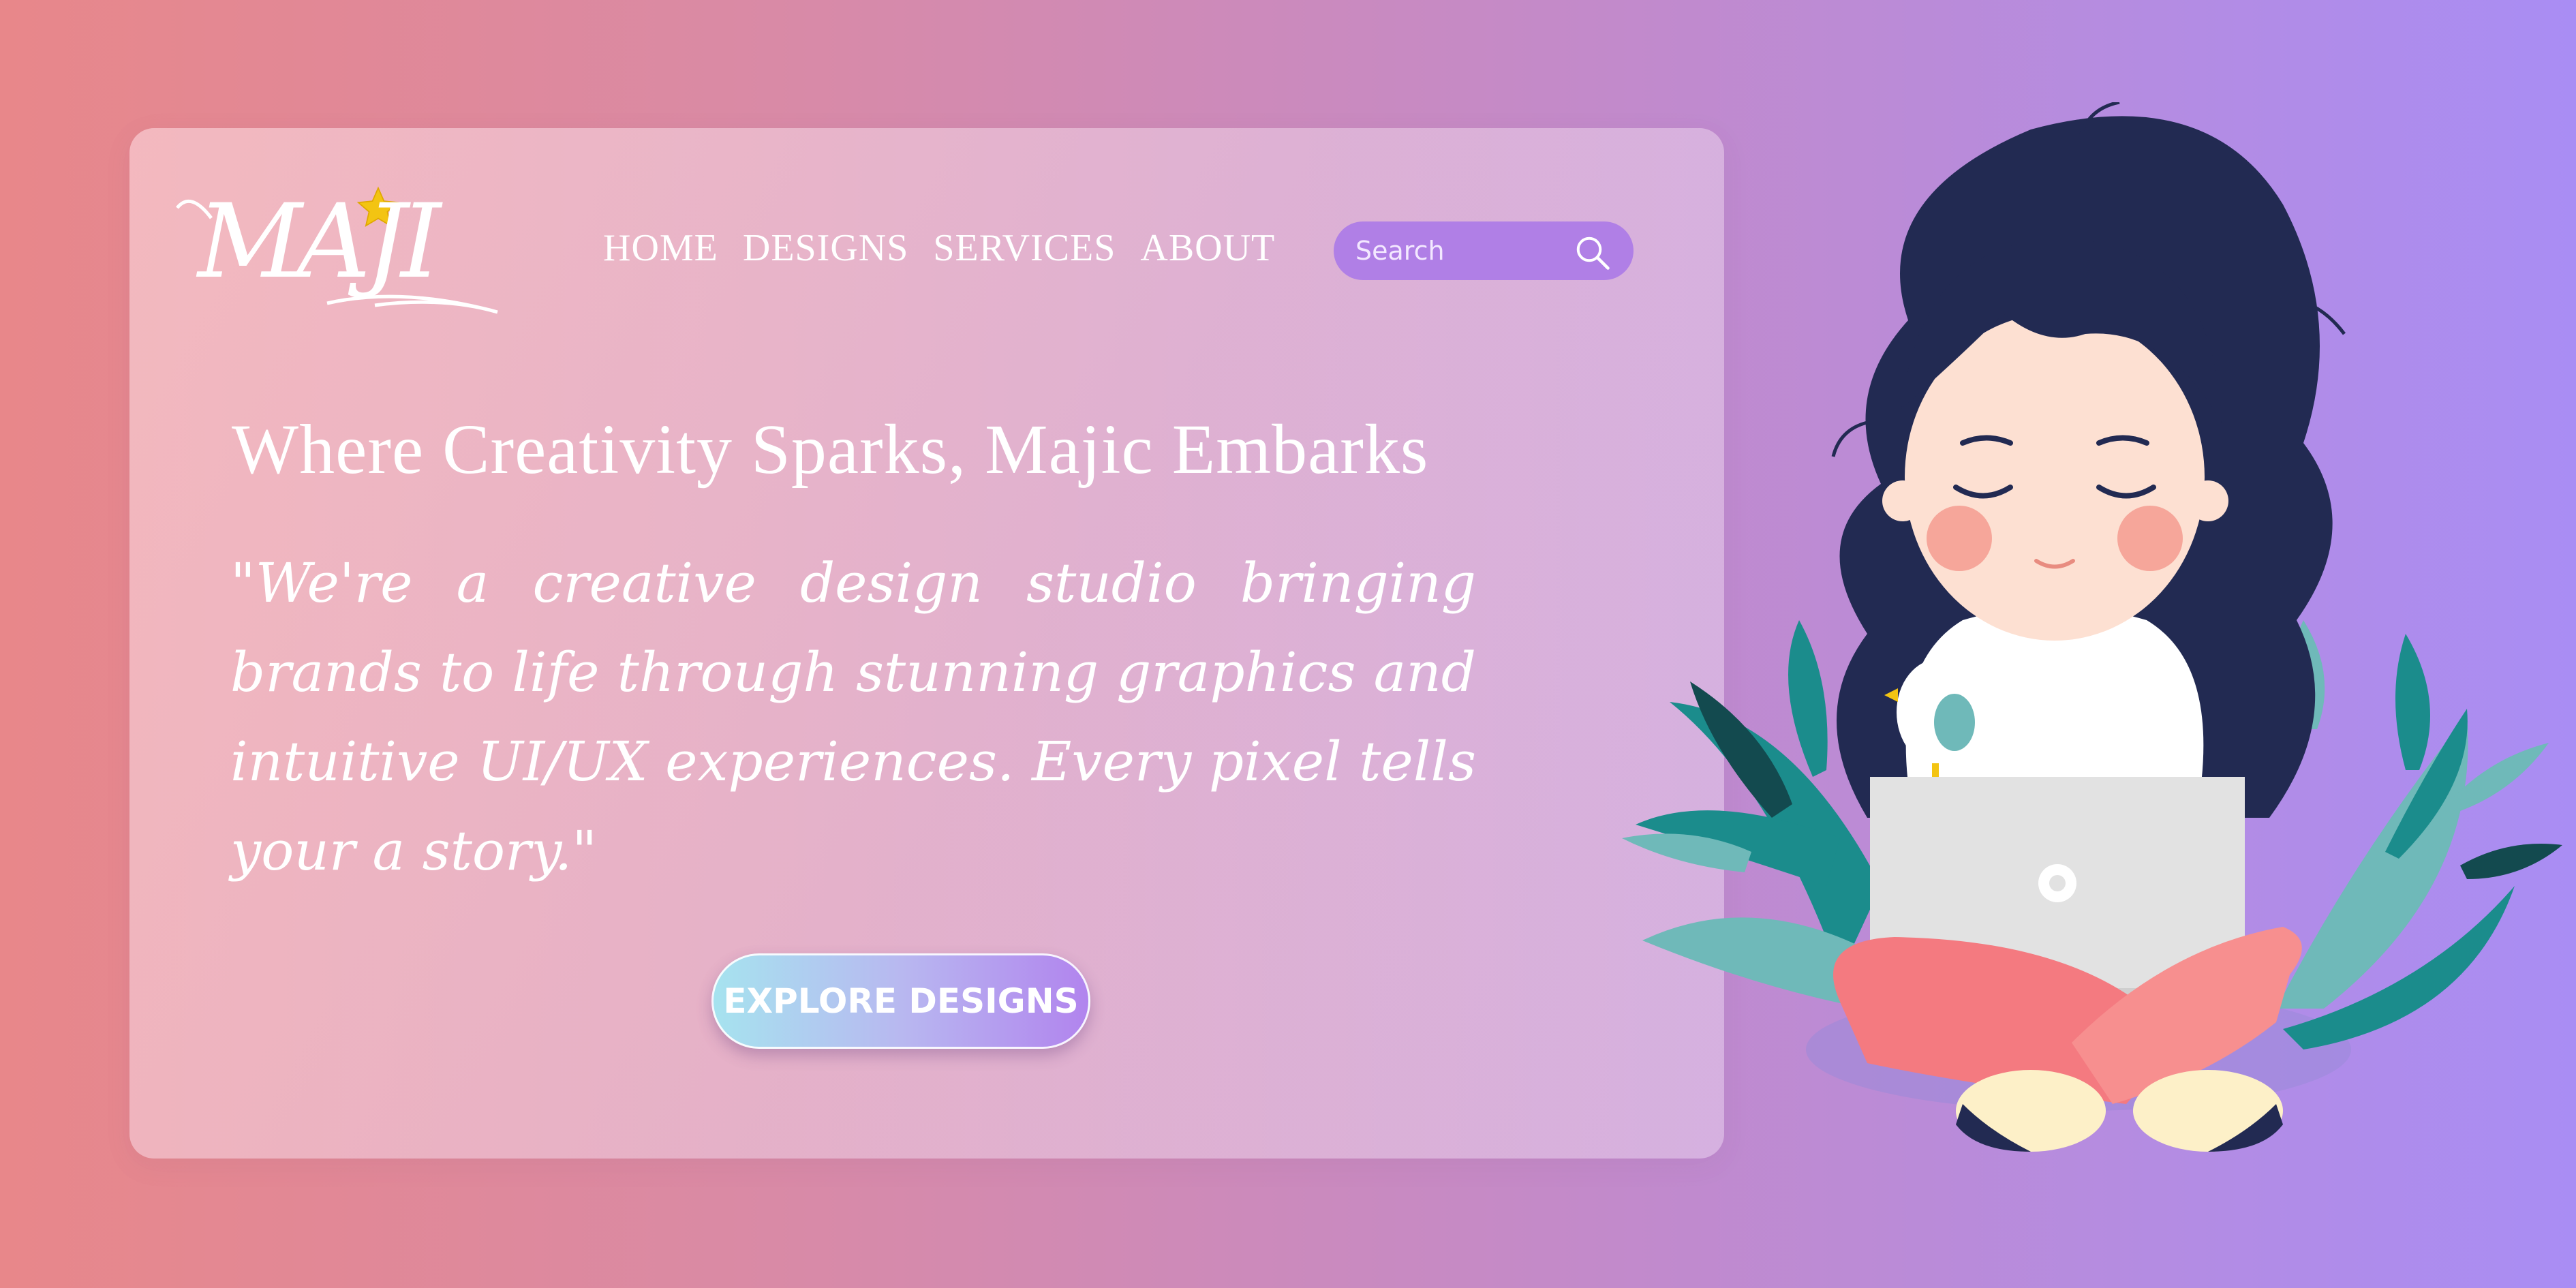 Image resolution: width=2576 pixels, height=1288 pixels. Describe the element at coordinates (319, 242) in the screenshot. I see `logo-text: MAJI` at that location.